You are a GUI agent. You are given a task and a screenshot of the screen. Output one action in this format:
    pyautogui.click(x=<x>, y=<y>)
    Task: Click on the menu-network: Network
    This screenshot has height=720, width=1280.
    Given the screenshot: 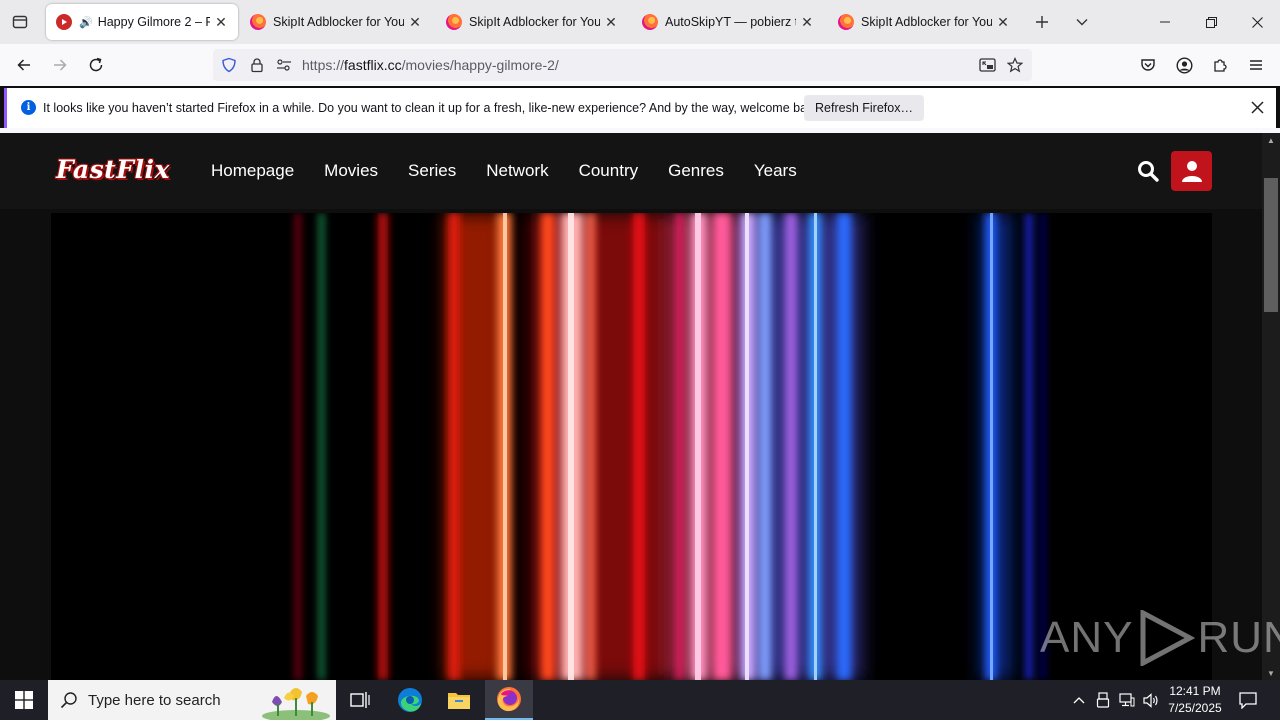 What is the action you would take?
    pyautogui.click(x=517, y=171)
    